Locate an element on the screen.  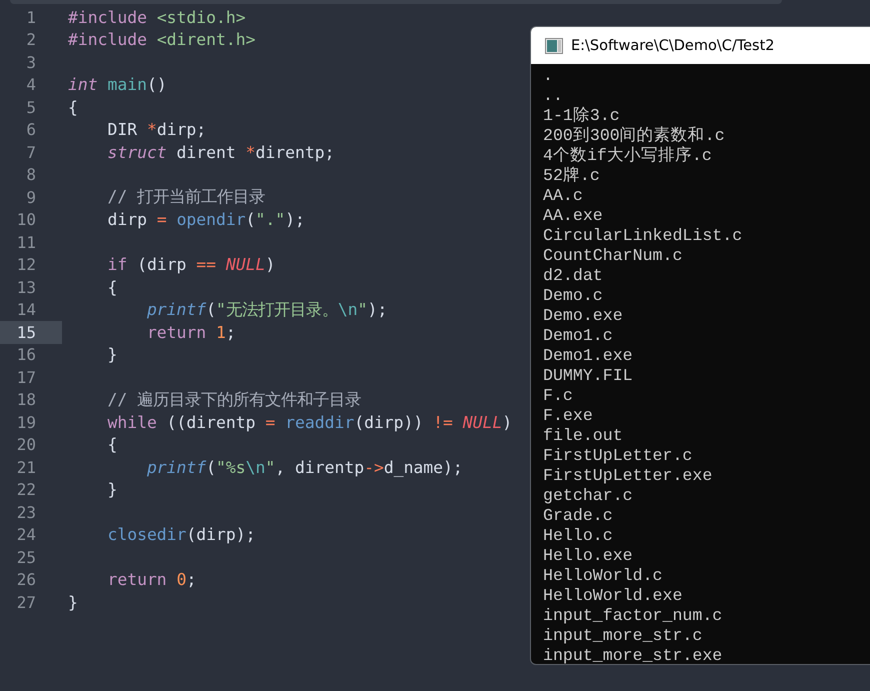
output-line: Demo1.c is located at coordinates (578, 336).